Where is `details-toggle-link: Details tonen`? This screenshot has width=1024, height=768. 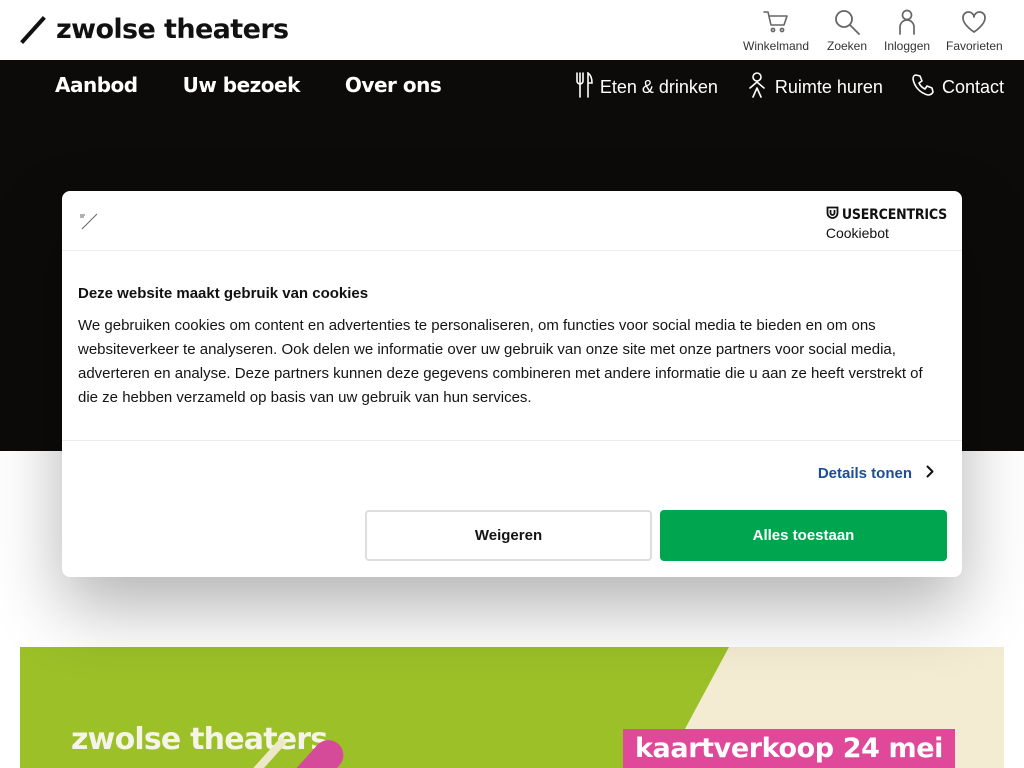 details-toggle-link: Details tonen is located at coordinates (876, 473).